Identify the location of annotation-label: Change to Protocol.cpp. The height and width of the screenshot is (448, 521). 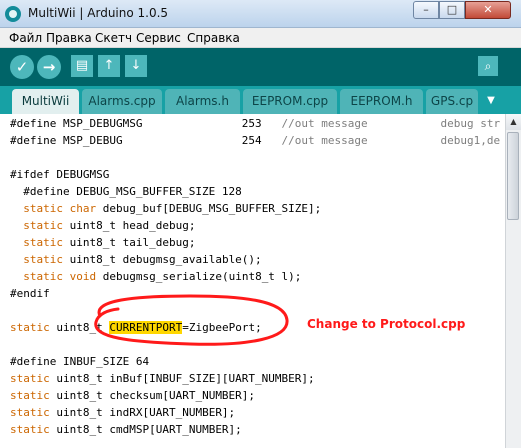
(386, 324).